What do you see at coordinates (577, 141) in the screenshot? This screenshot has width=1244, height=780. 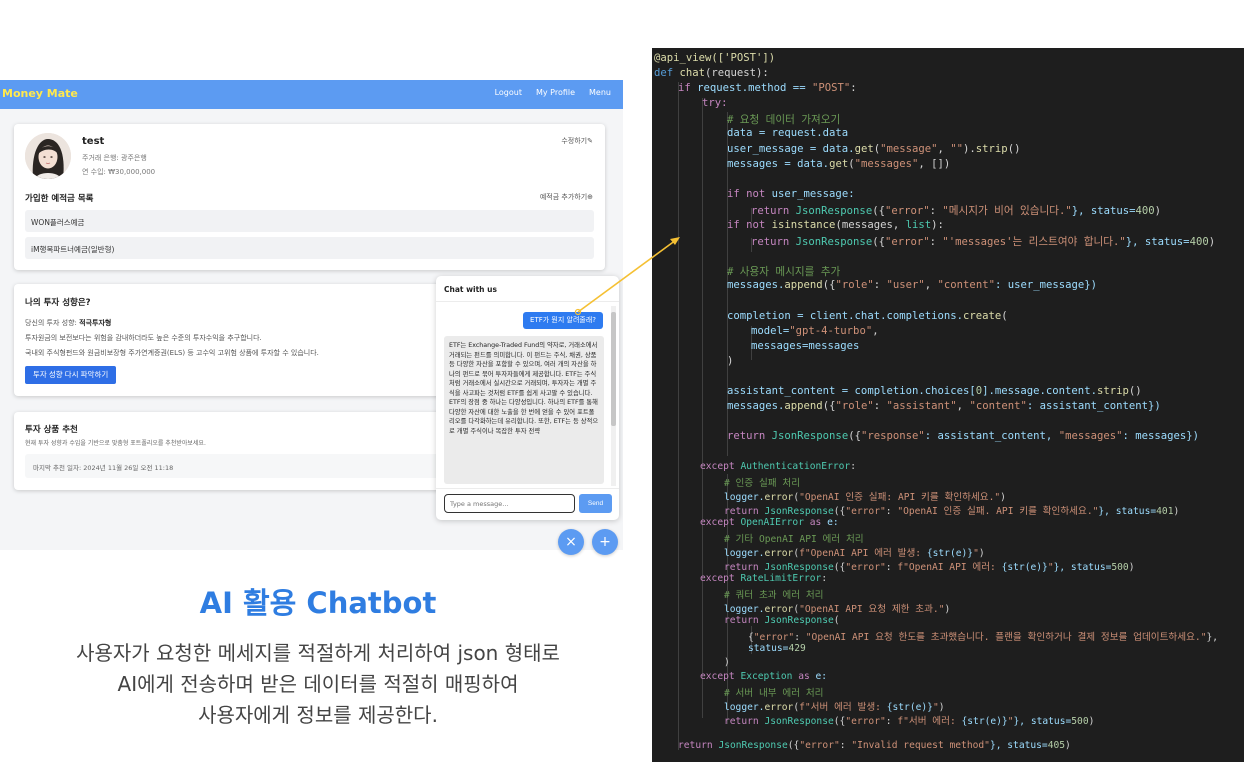 I see `edit-profile-link: 수정하기✎` at bounding box center [577, 141].